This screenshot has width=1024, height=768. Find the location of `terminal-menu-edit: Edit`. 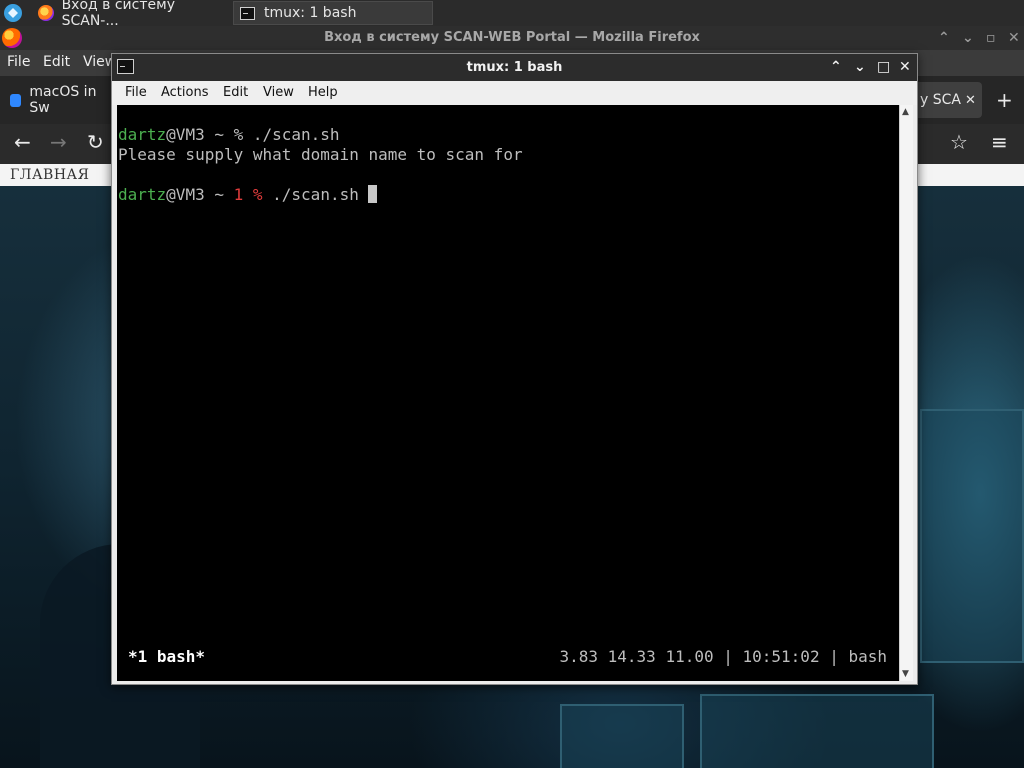

terminal-menu-edit: Edit is located at coordinates (235, 92).